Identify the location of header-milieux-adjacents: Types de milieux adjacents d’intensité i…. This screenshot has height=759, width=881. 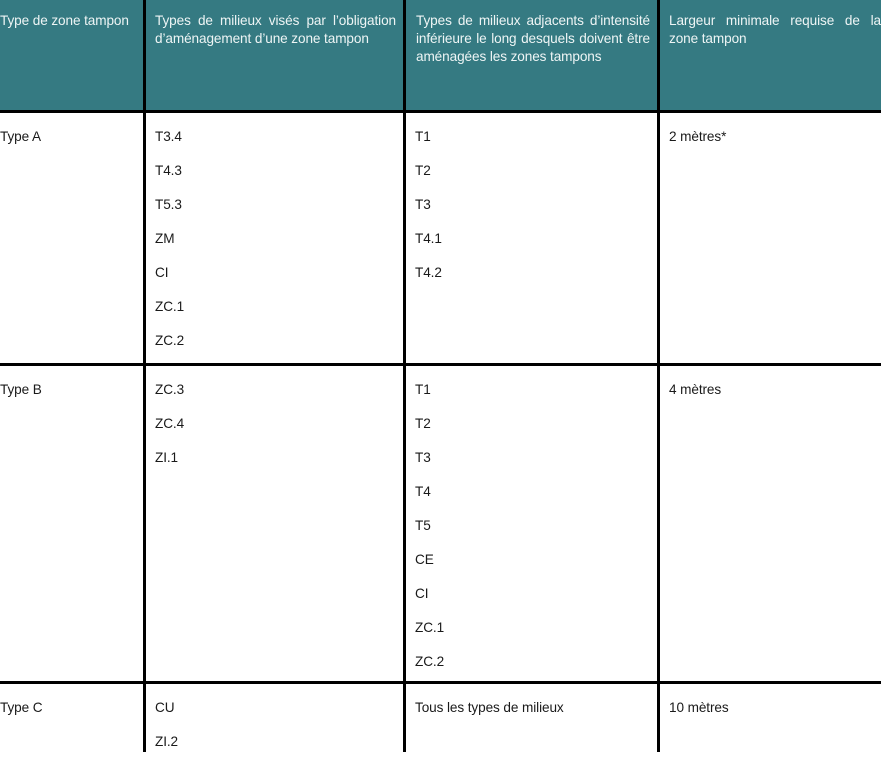
(533, 39).